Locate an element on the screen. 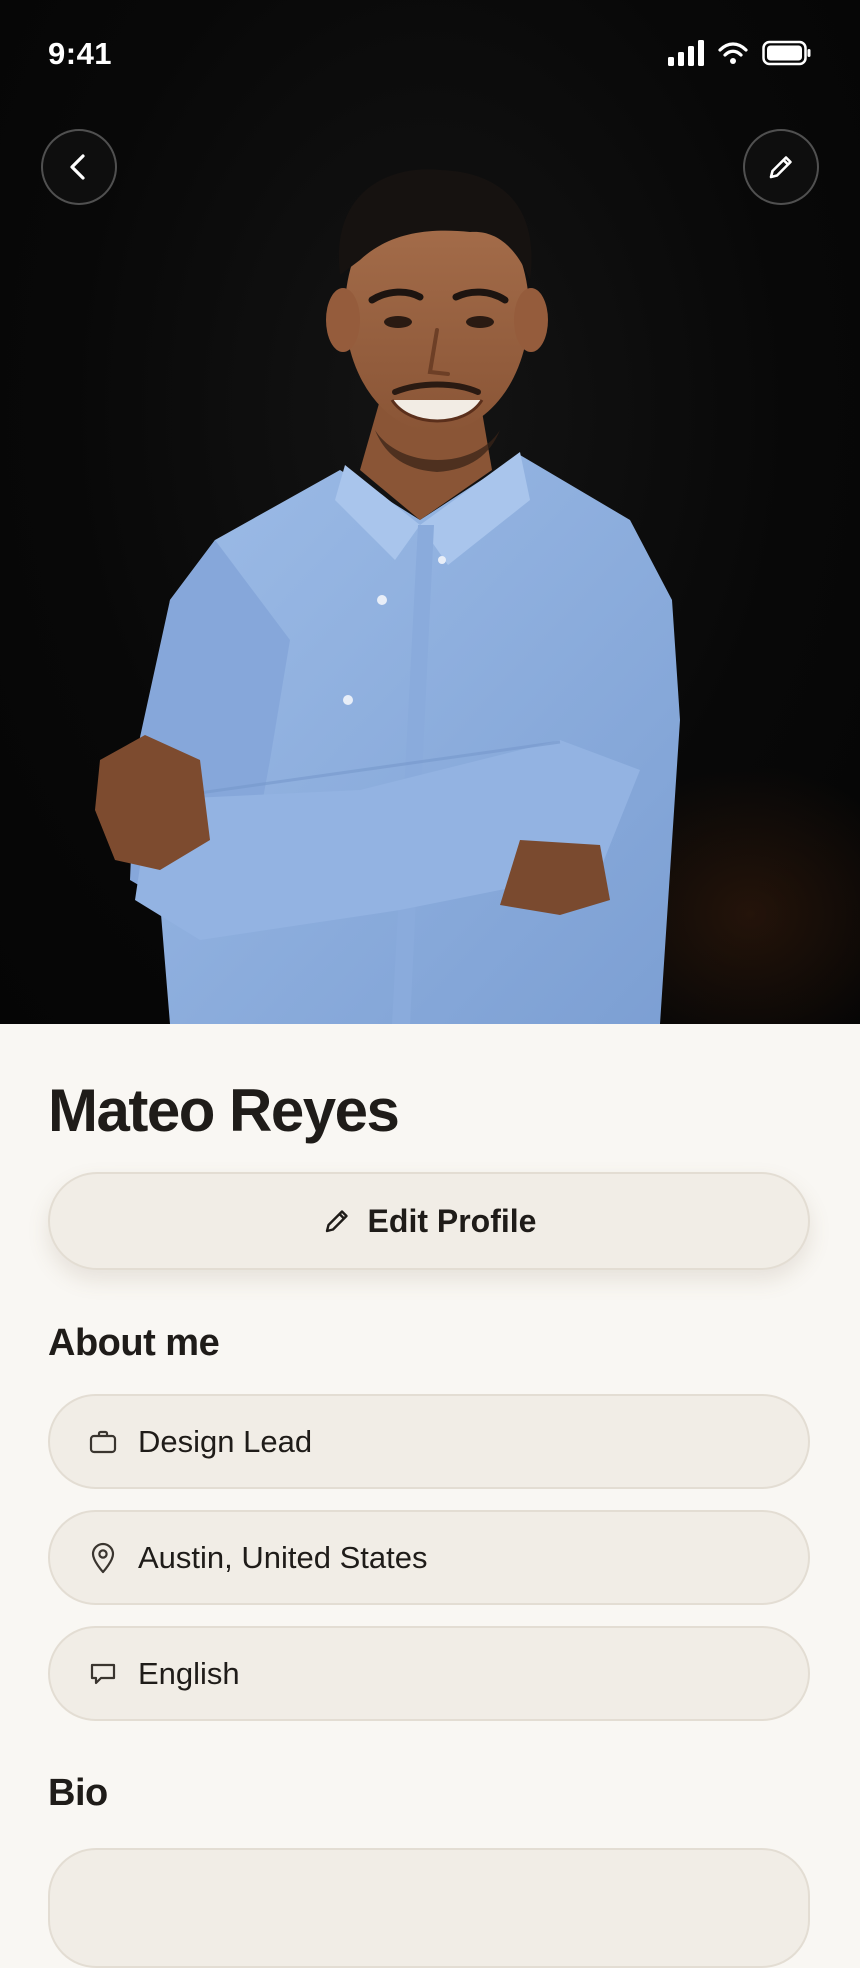  location-item: Austin, United States is located at coordinates (429, 1557).